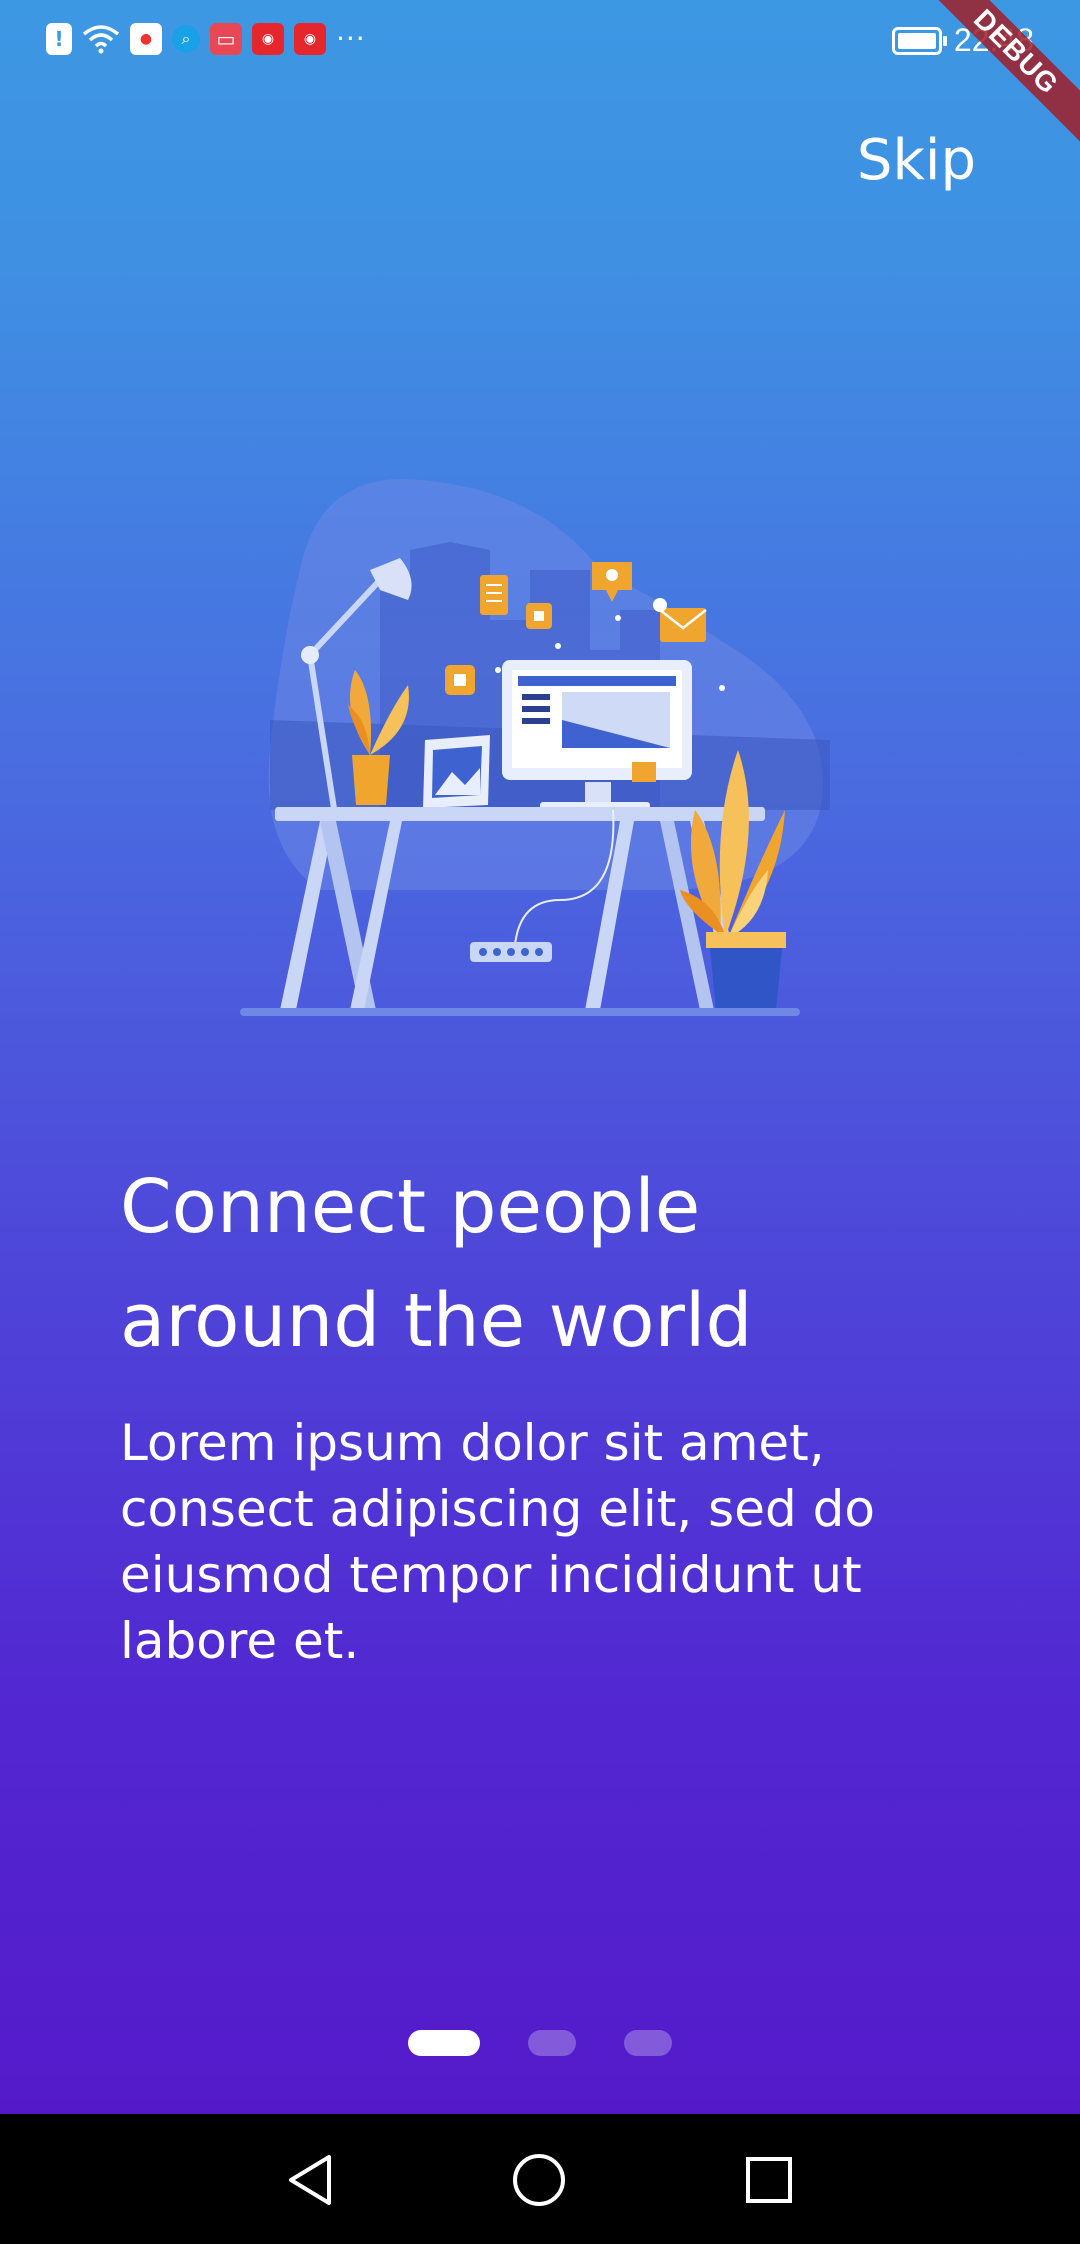 The image size is (1080, 2244). What do you see at coordinates (101, 39) in the screenshot?
I see `wifi-icon` at bounding box center [101, 39].